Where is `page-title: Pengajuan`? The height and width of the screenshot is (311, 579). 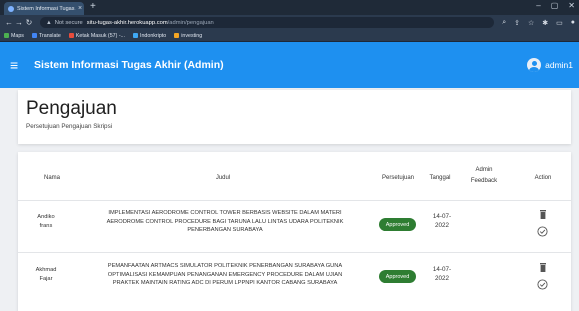
page-title: Pengajuan is located at coordinates (71, 108).